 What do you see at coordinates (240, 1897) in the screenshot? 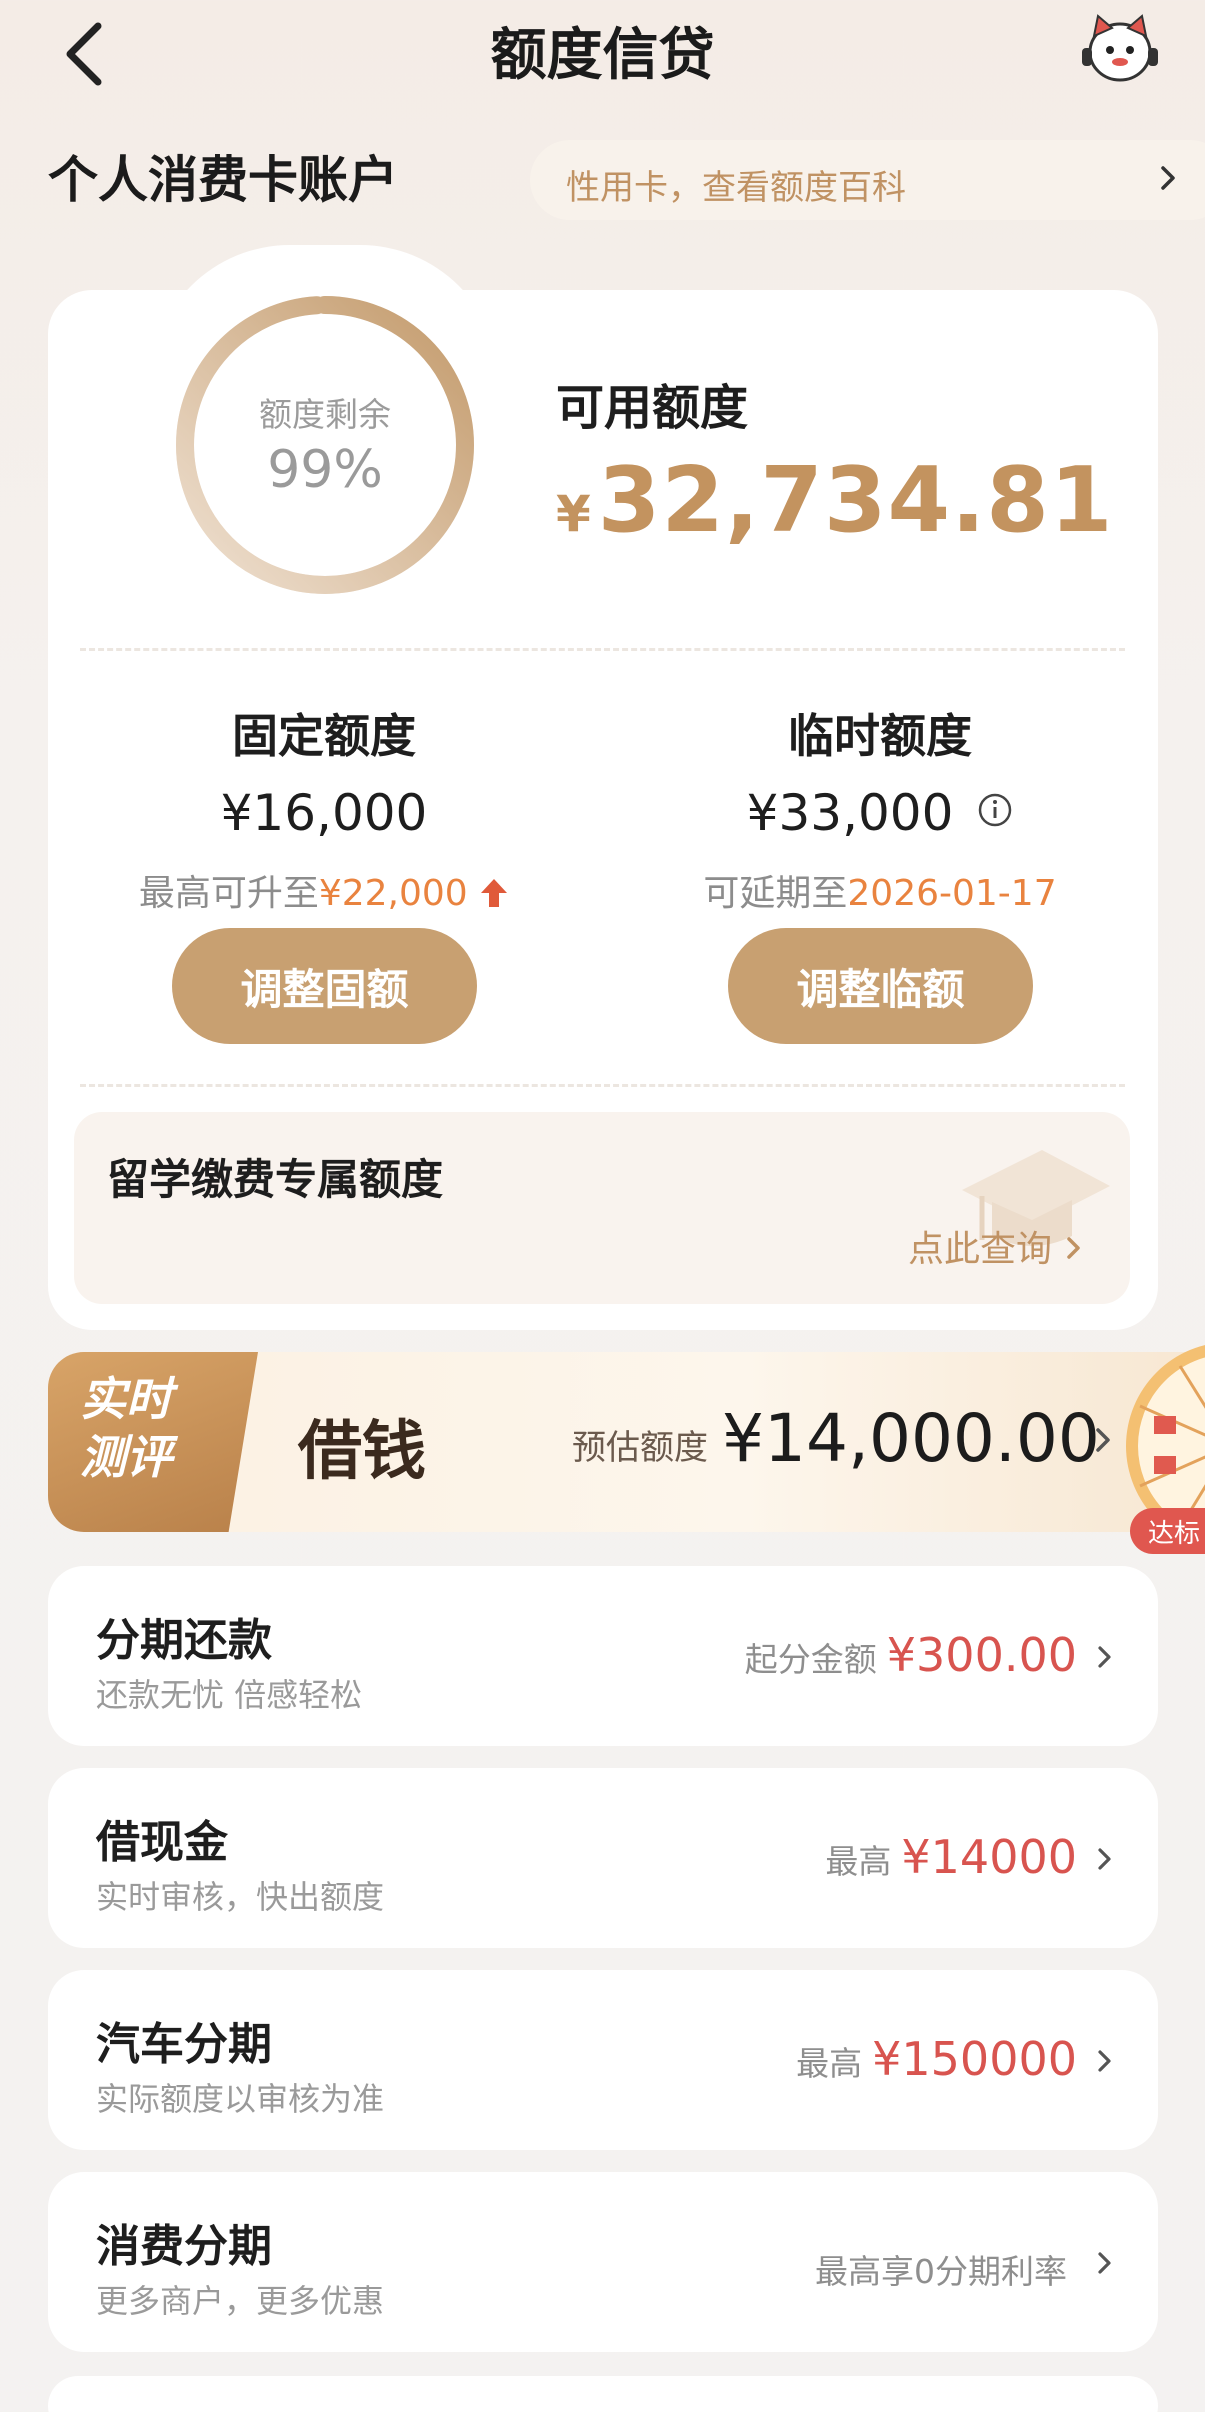
I see `service-subtitle: 实时审核，快出额度` at bounding box center [240, 1897].